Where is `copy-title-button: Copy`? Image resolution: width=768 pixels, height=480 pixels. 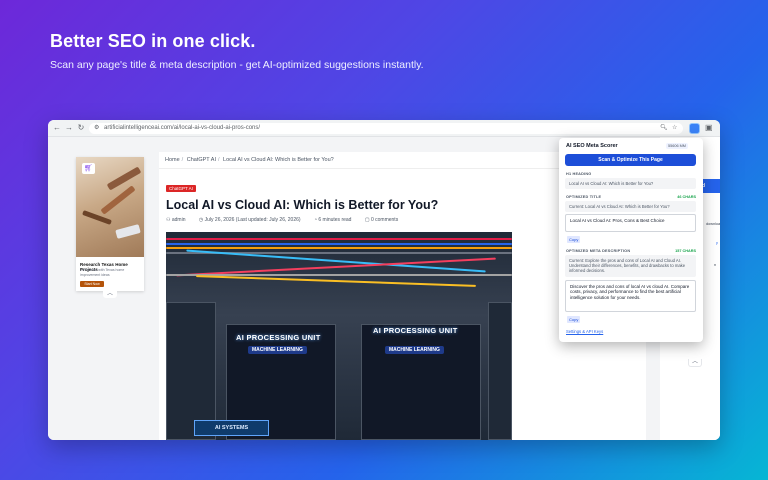 copy-title-button: Copy is located at coordinates (574, 239).